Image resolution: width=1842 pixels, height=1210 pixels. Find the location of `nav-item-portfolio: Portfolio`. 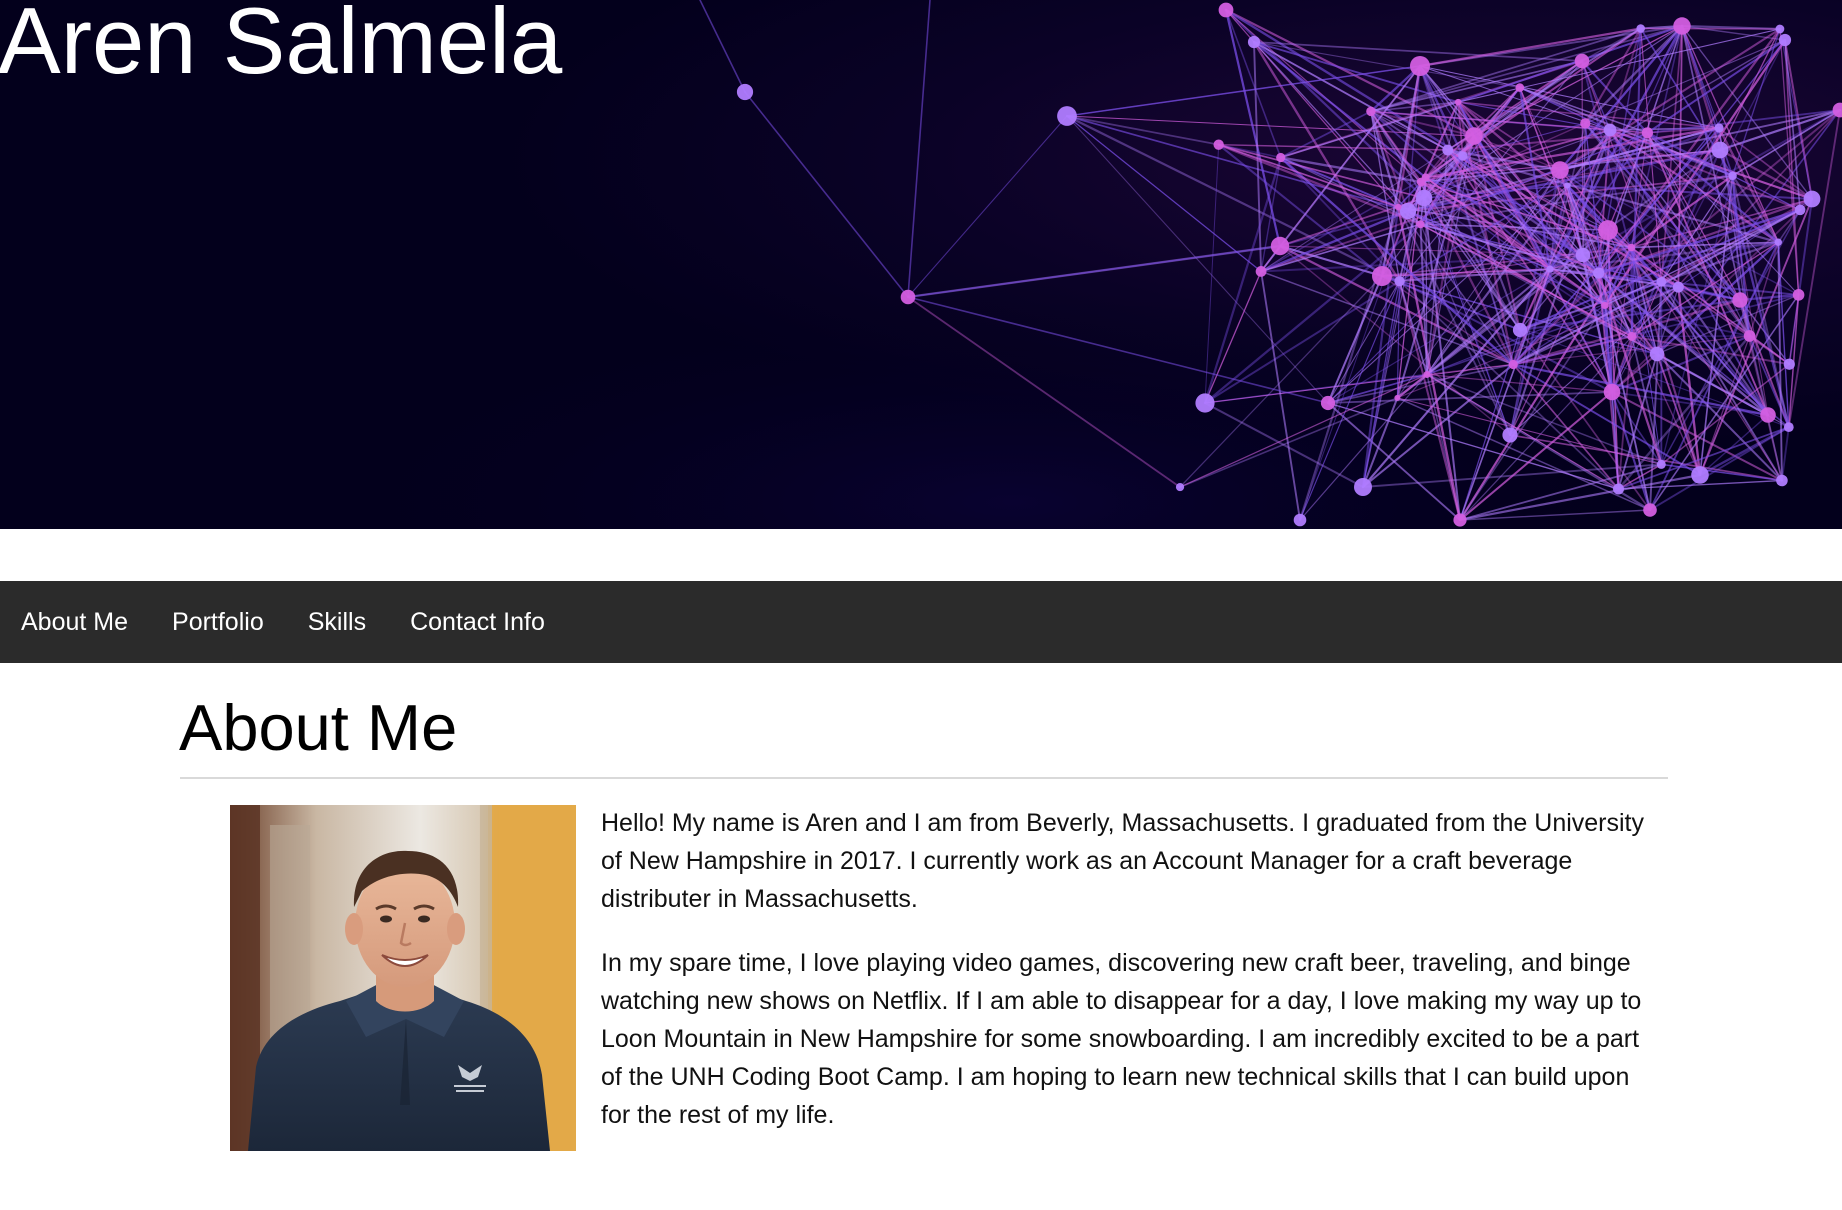

nav-item-portfolio: Portfolio is located at coordinates (218, 622).